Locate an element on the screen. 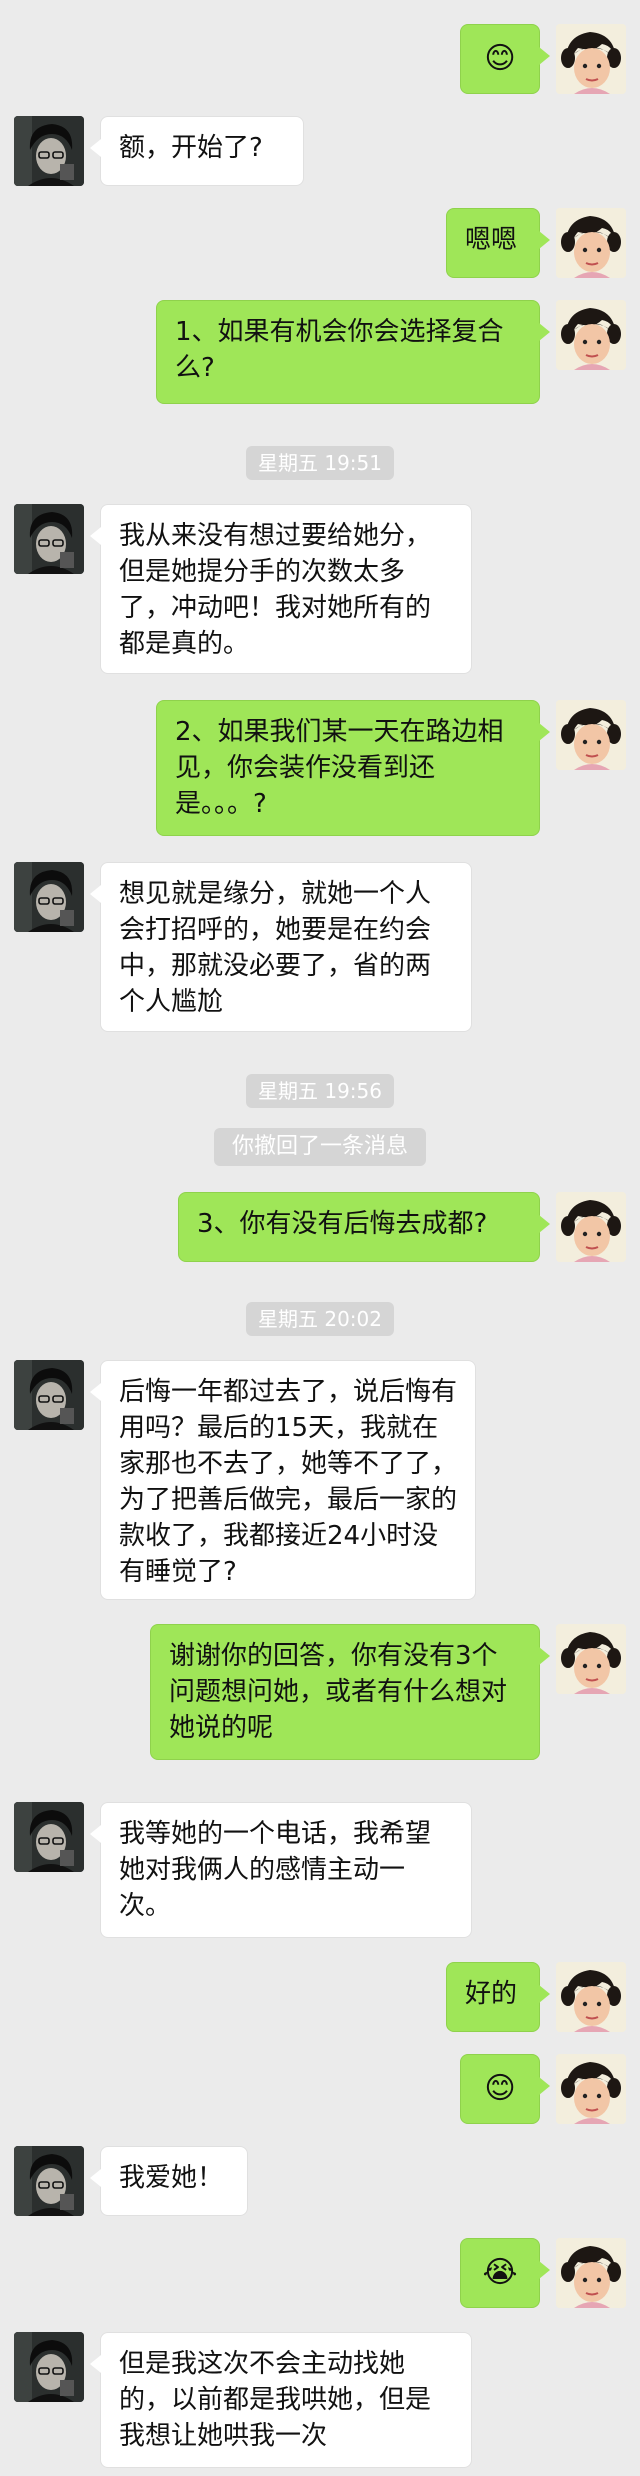  message-bubble: 谢谢你的回答，你有没有3个问题想问她，或者有什么想对她说的呢 is located at coordinates (350, 1692).